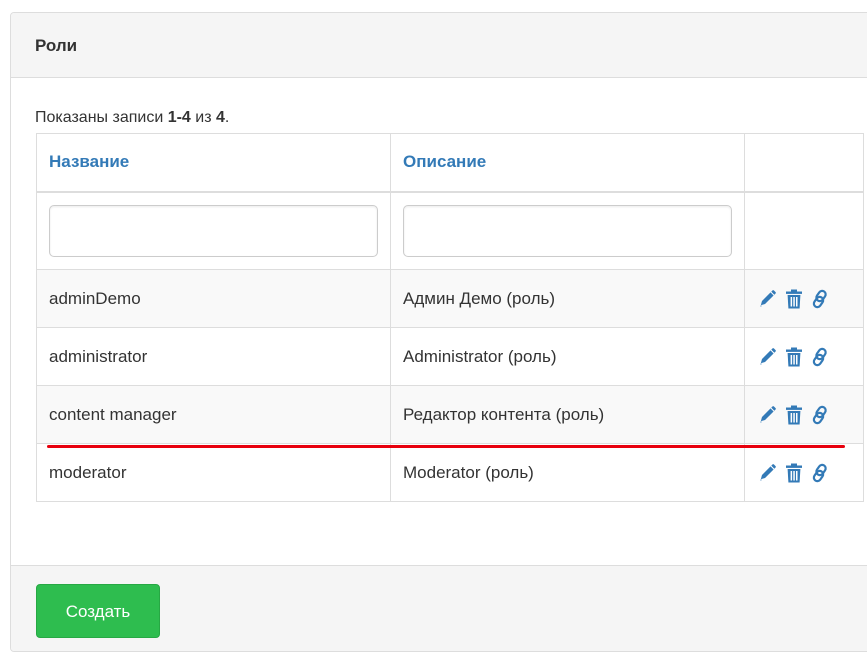  I want to click on summary-total: 4, so click(220, 117).